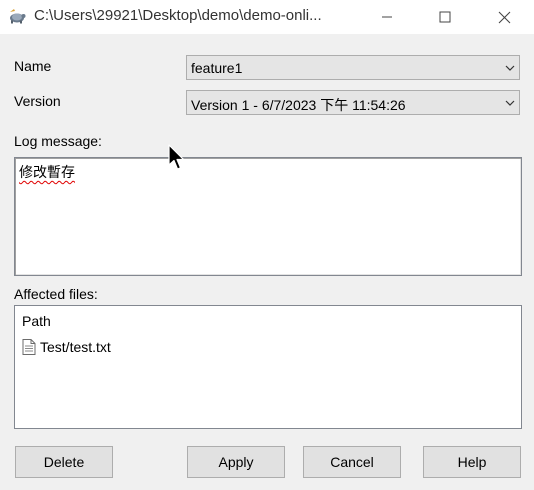  I want to click on affected-files-label: Affected files:, so click(56, 294).